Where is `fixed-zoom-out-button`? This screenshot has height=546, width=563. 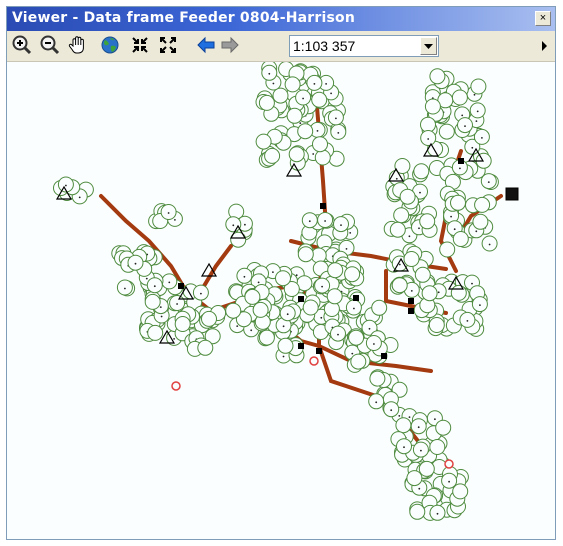 fixed-zoom-out-button is located at coordinates (168, 45).